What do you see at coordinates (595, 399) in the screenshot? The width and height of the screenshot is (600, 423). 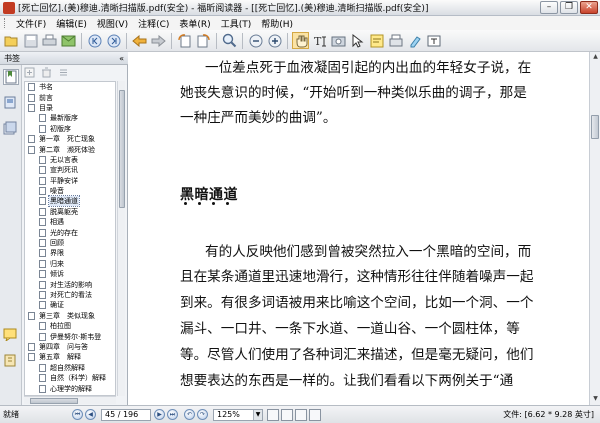 I see `scroll-down-arrow: ▼` at bounding box center [595, 399].